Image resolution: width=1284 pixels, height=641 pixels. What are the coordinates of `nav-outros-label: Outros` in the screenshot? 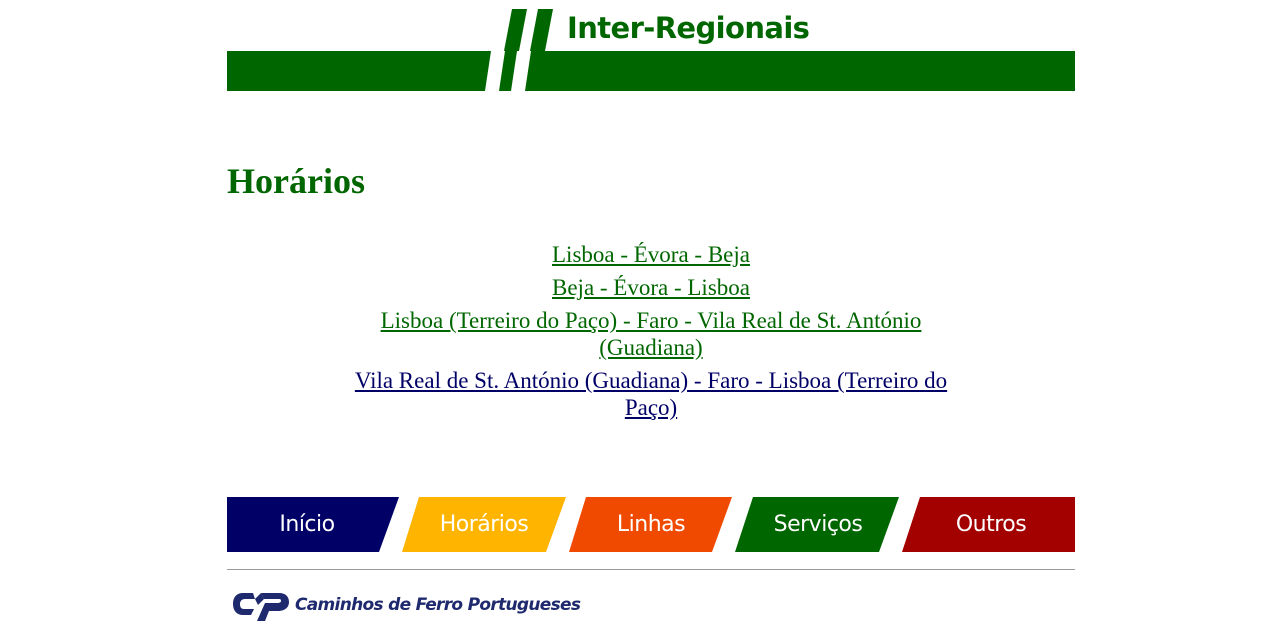 It's located at (991, 524).